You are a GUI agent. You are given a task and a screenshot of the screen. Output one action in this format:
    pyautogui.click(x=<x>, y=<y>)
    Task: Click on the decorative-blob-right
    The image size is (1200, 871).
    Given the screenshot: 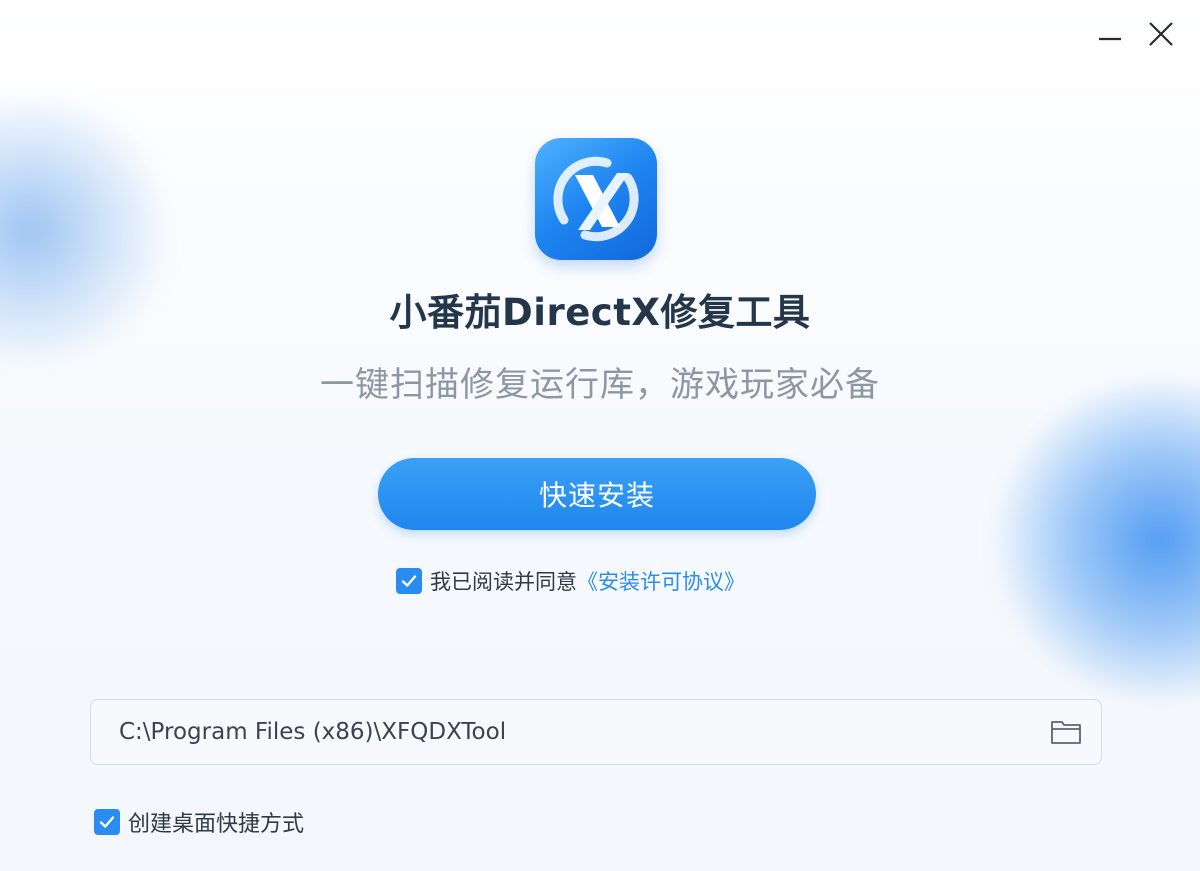 What is the action you would take?
    pyautogui.click(x=1095, y=540)
    